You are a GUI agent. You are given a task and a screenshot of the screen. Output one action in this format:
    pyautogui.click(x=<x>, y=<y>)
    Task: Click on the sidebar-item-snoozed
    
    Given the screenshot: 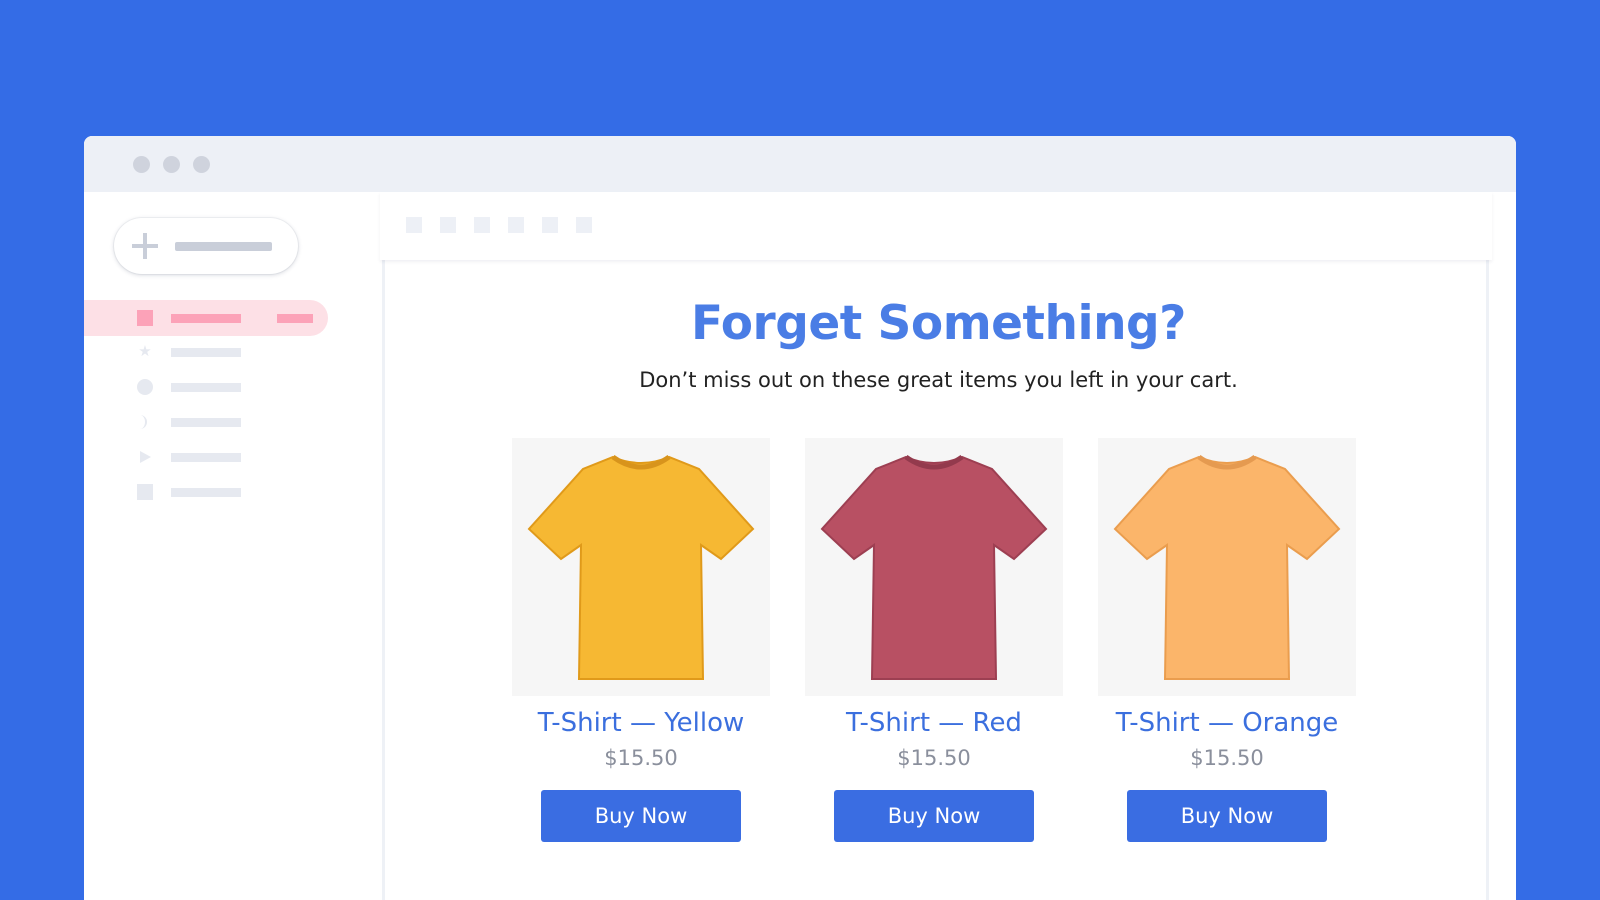 What is the action you would take?
    pyautogui.click(x=206, y=387)
    